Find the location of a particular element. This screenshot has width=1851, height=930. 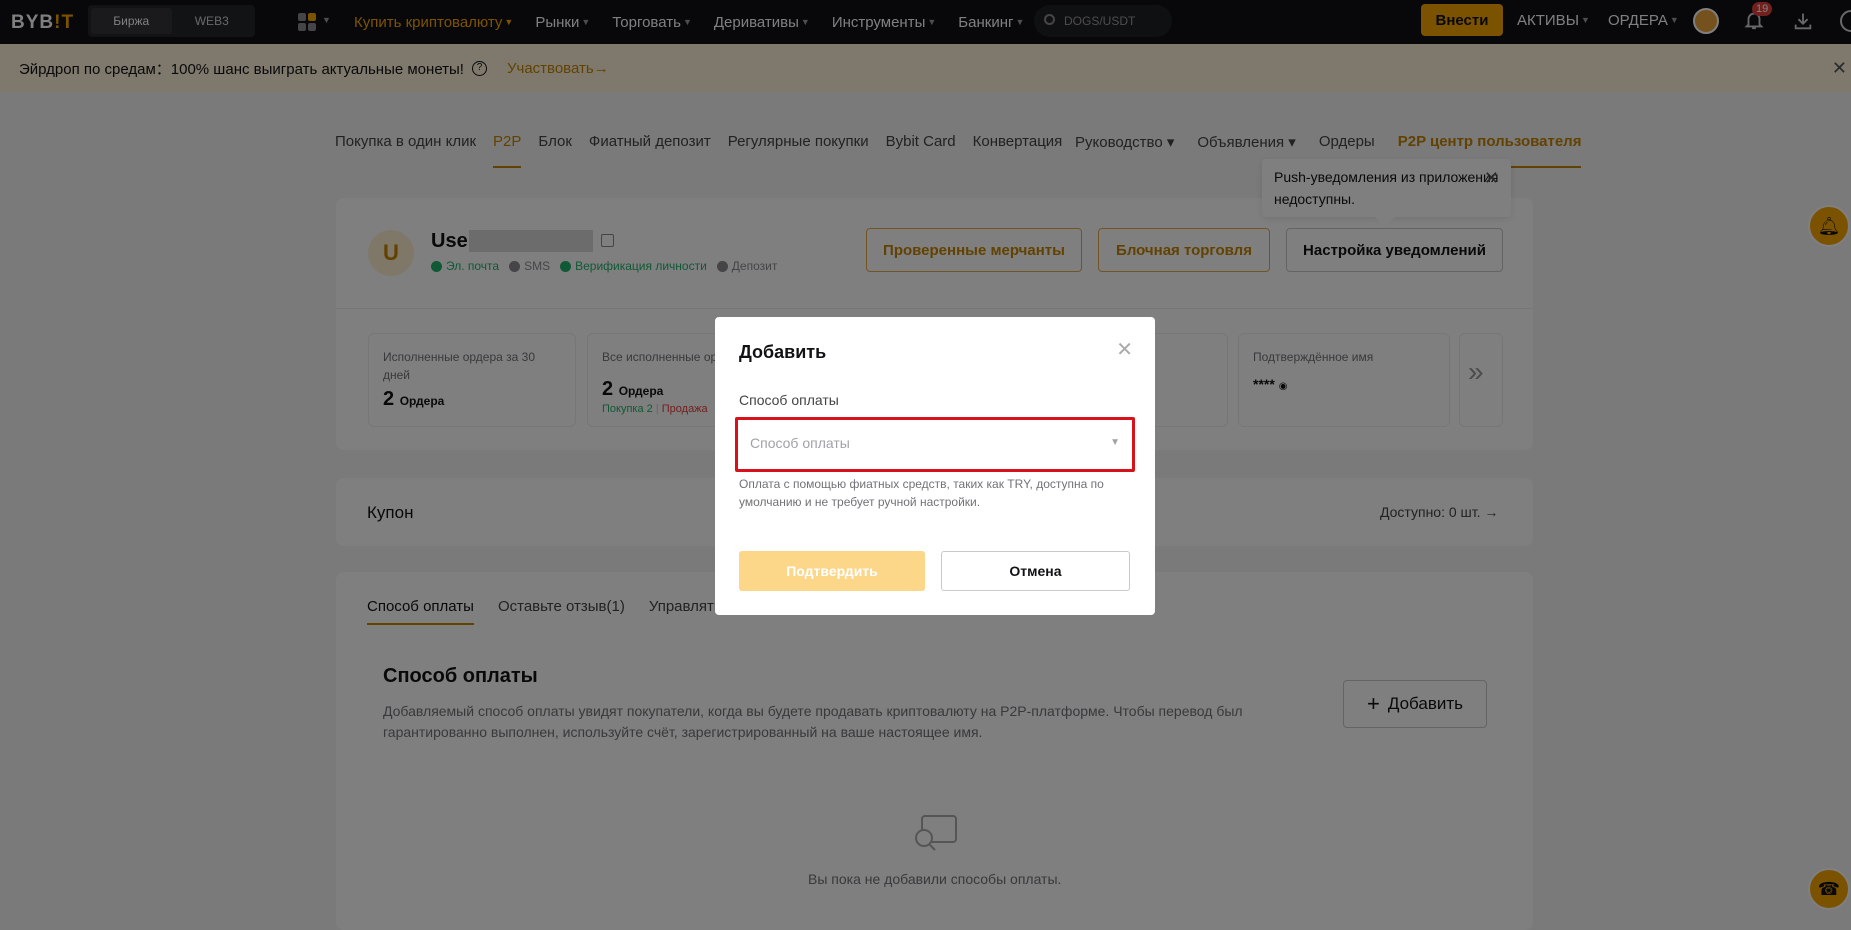

select-placeholder: Способ оплаты is located at coordinates (800, 443).